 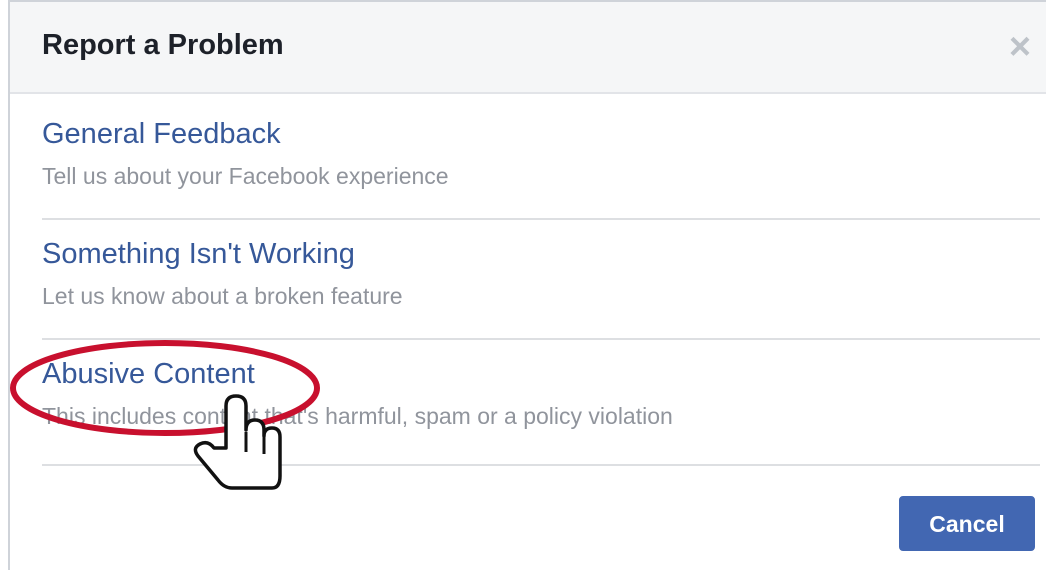 I want to click on option-title: Abusive Content, so click(x=541, y=374).